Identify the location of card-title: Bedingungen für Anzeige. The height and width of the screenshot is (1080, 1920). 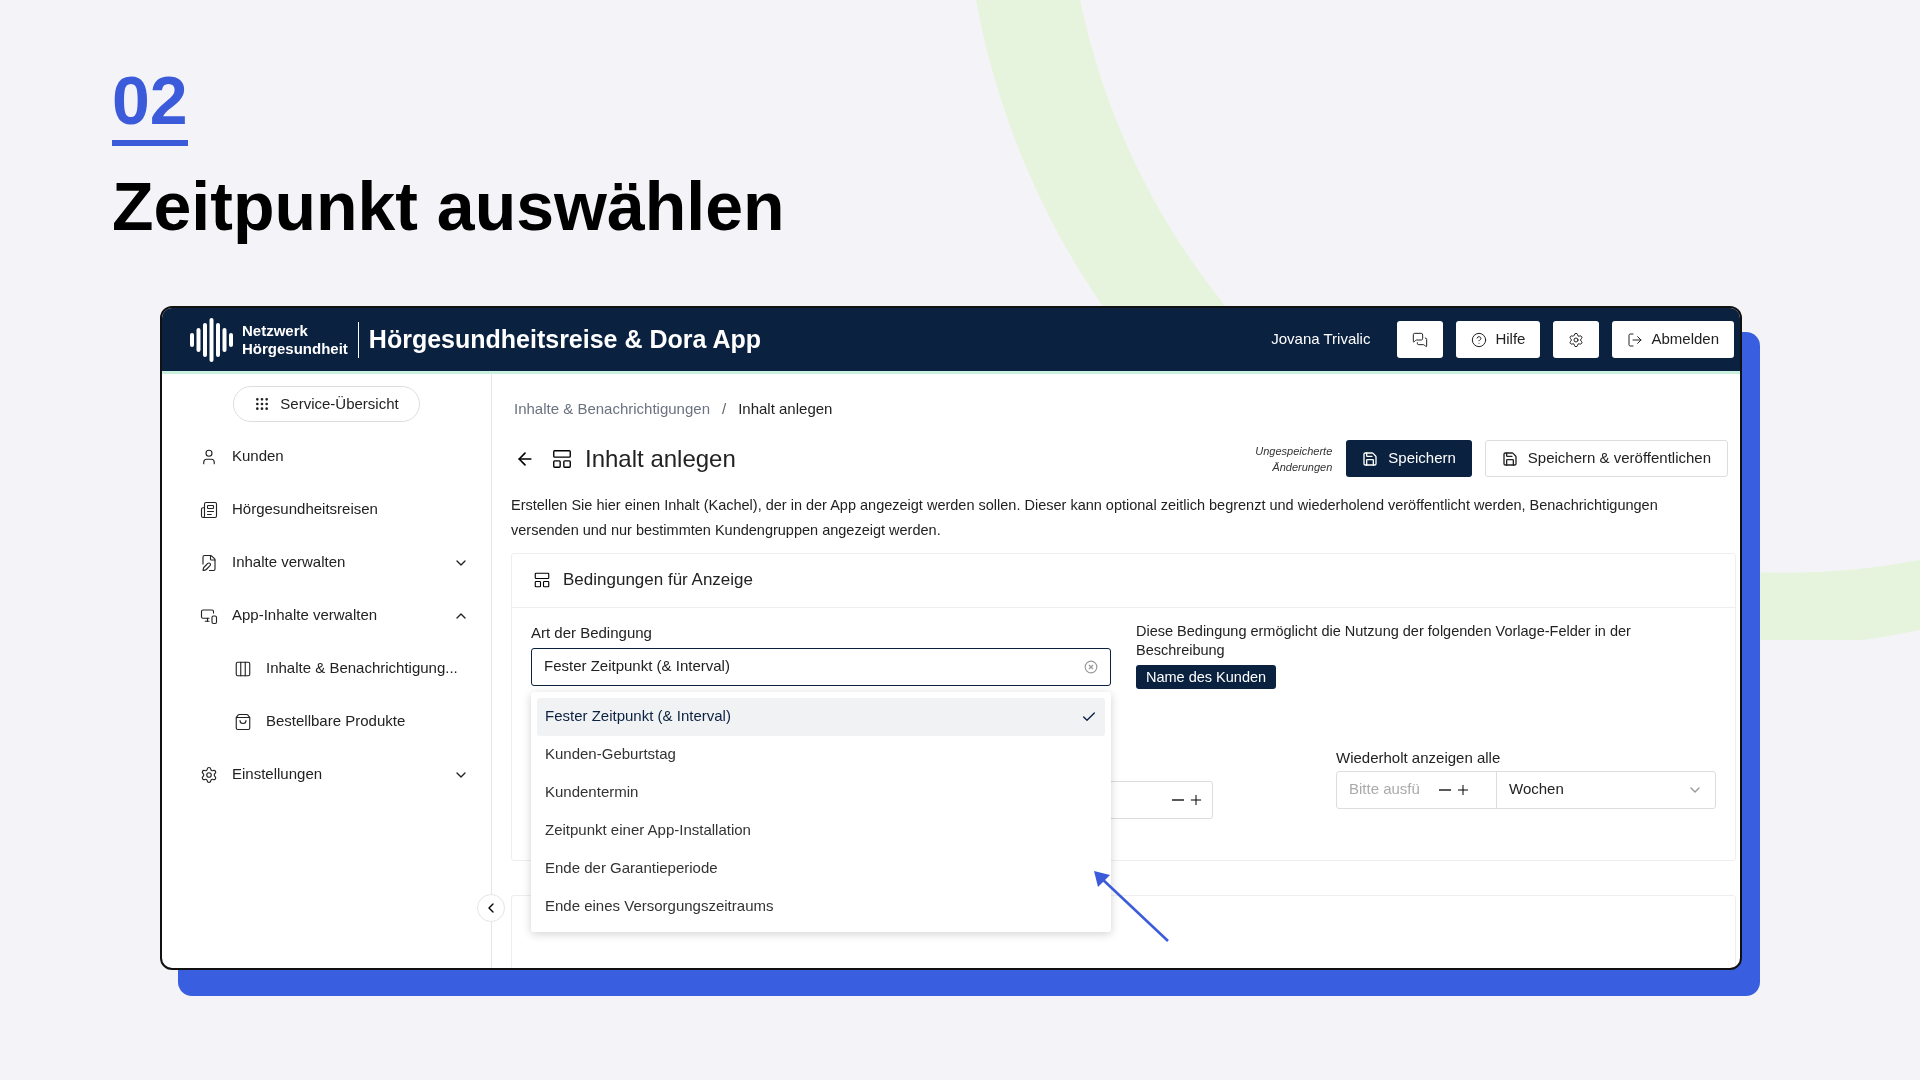
(658, 580).